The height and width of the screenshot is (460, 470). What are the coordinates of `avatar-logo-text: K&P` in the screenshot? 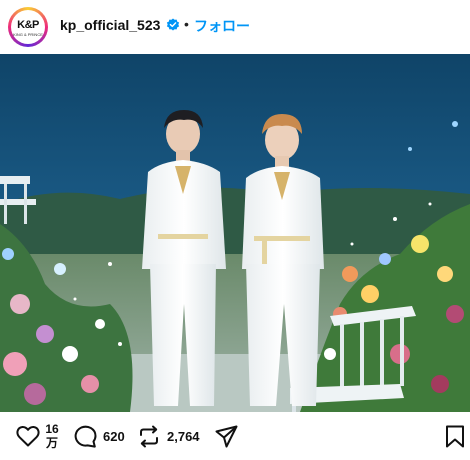 It's located at (28, 25).